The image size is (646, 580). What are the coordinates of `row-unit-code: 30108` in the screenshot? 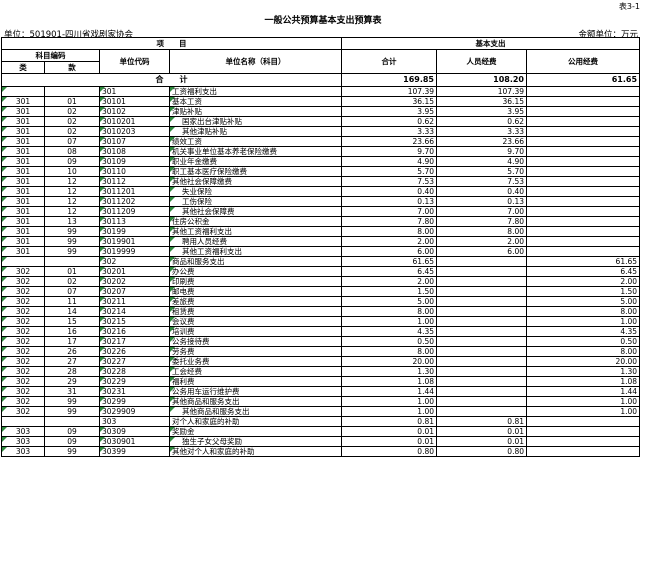 It's located at (134, 151).